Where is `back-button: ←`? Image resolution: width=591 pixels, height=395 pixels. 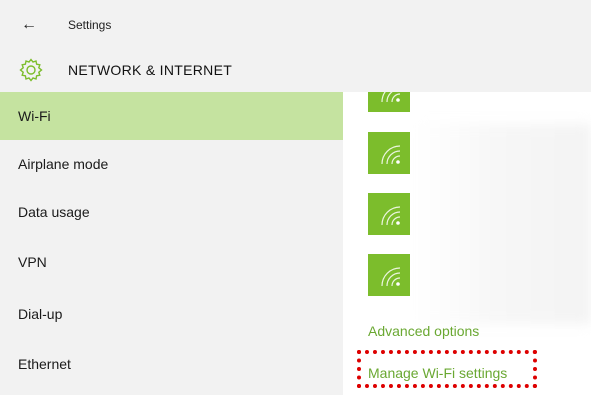 back-button: ← is located at coordinates (29, 25).